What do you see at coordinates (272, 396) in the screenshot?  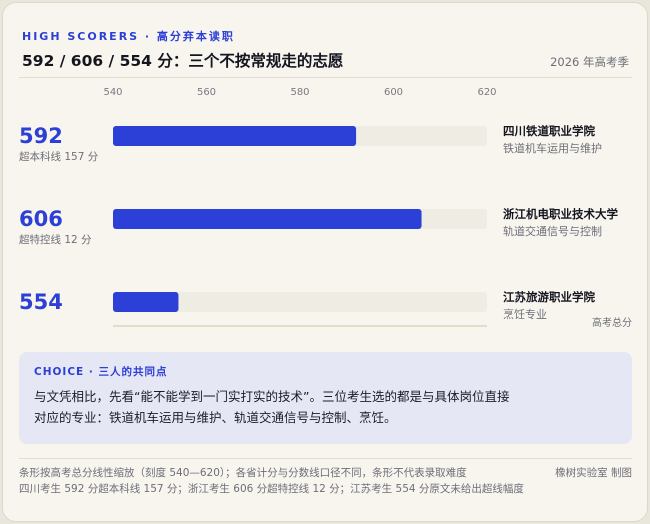 I see `choice-line-1: 与文凭相比，先看“能不能学到一门实打实的技术”。三位考生选的都是与具体岗位直接` at bounding box center [272, 396].